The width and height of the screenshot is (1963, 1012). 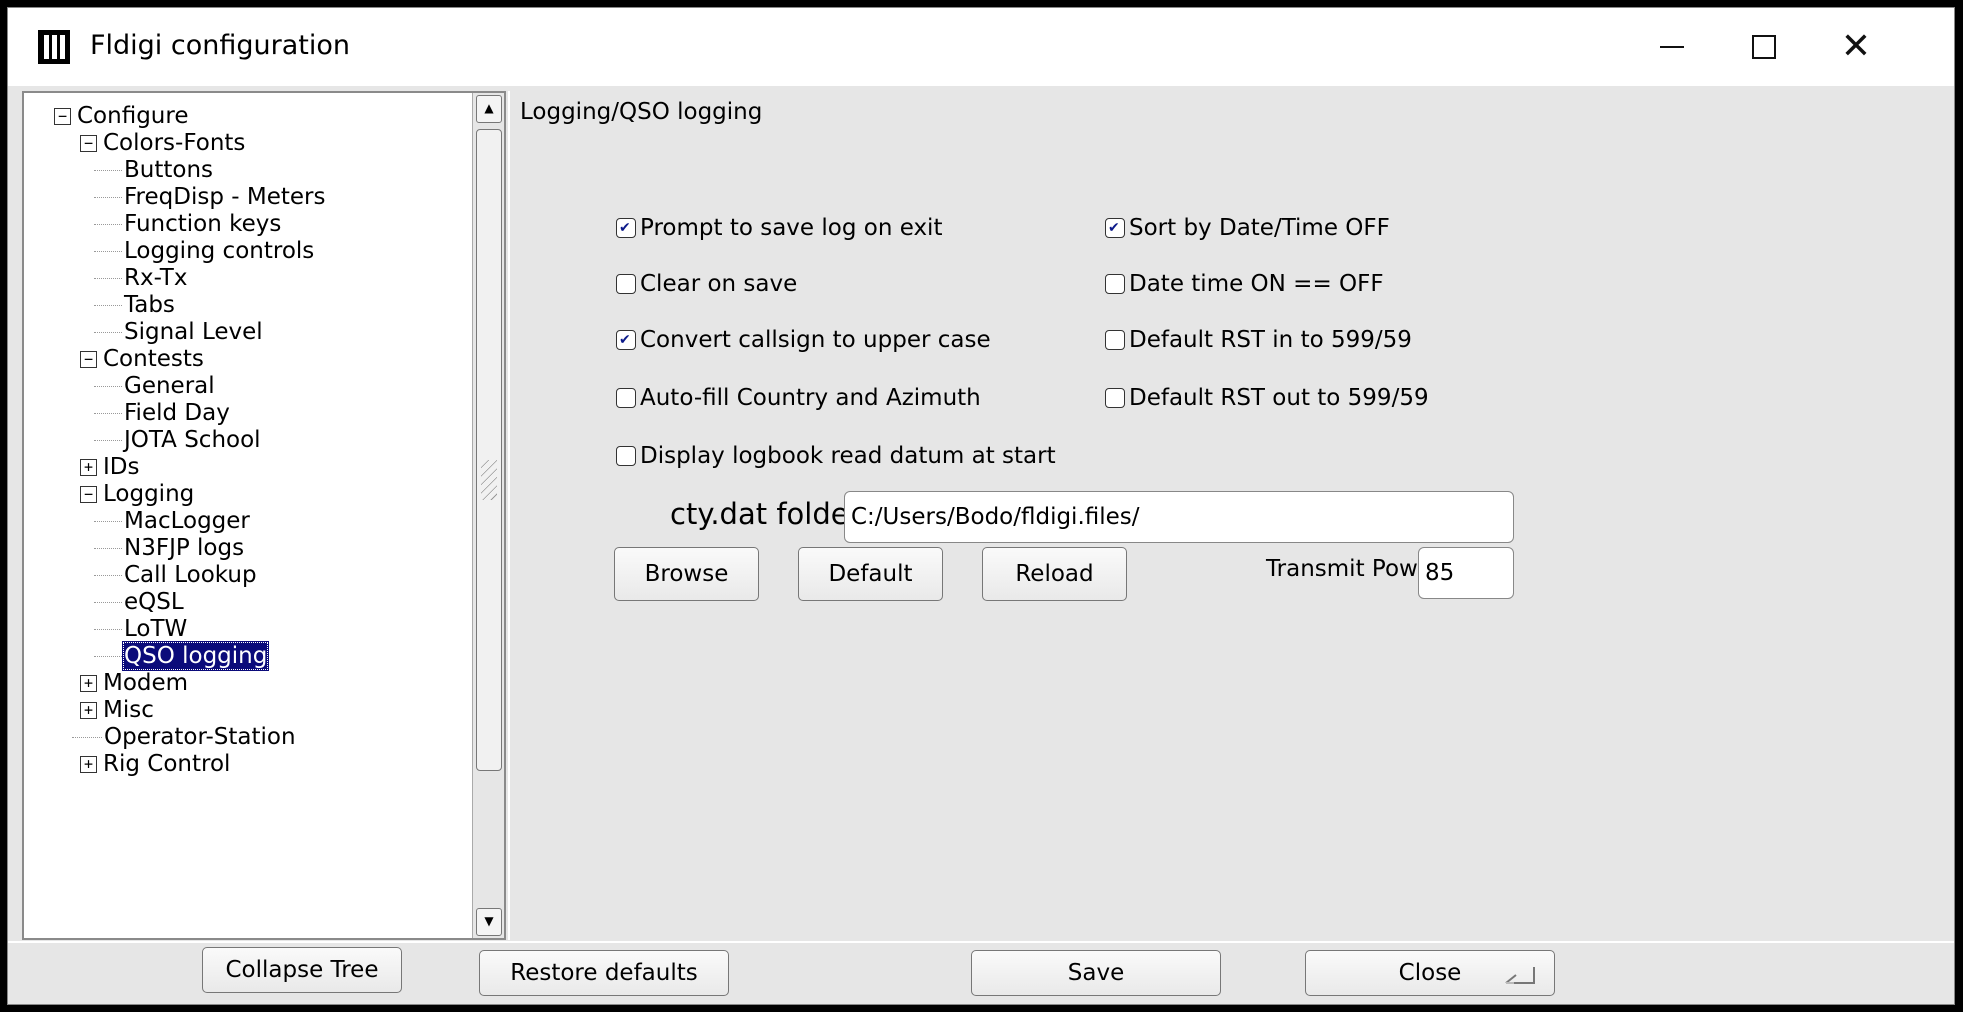 I want to click on checkbox-label: Auto-fill Country and Azimuth, so click(x=810, y=398).